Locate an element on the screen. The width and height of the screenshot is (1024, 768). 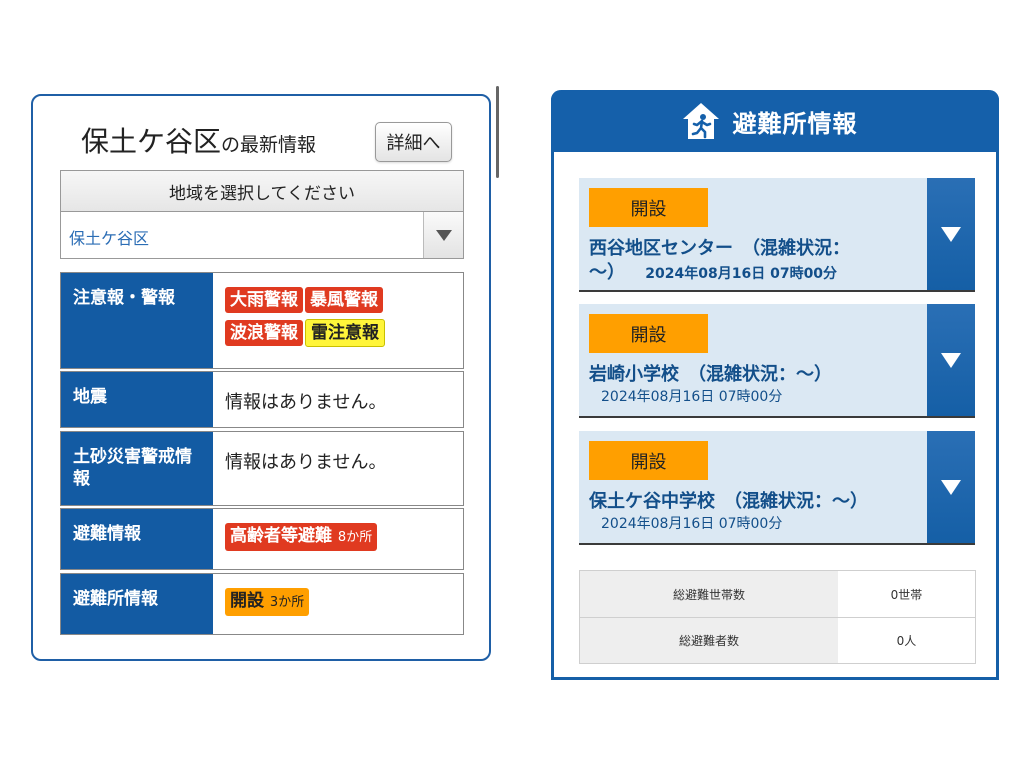
dropdown-toggle is located at coordinates (443, 235).